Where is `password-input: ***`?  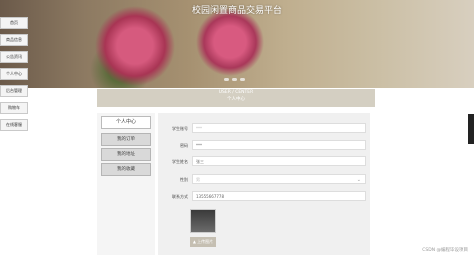 password-input: *** is located at coordinates (279, 145).